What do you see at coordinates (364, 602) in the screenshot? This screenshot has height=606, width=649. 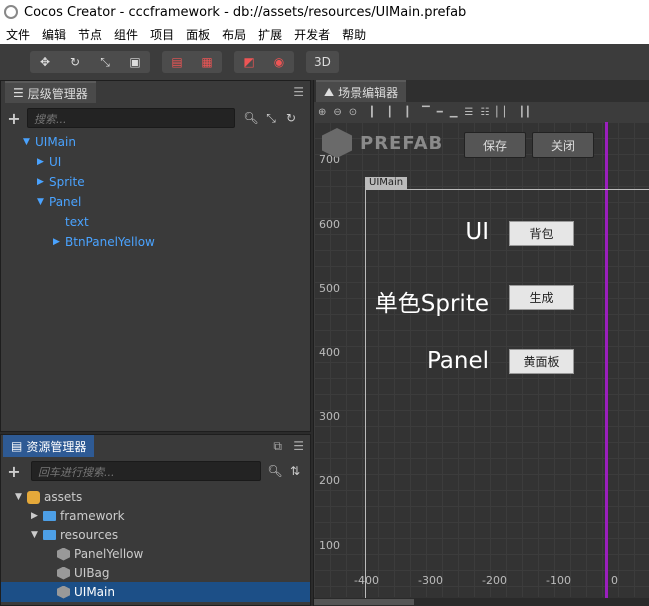 I see `scrollbar-thumb` at bounding box center [364, 602].